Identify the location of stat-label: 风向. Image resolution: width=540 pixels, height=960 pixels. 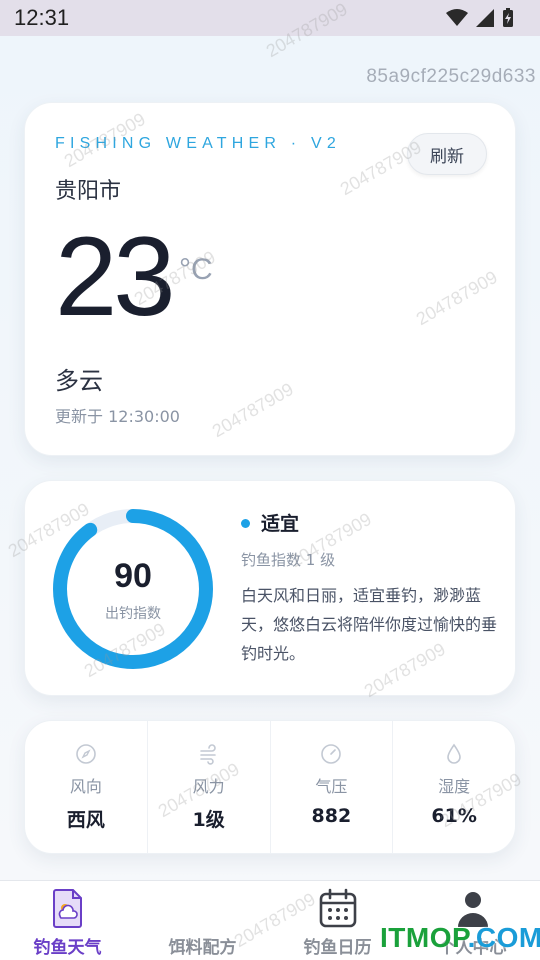
(85, 786).